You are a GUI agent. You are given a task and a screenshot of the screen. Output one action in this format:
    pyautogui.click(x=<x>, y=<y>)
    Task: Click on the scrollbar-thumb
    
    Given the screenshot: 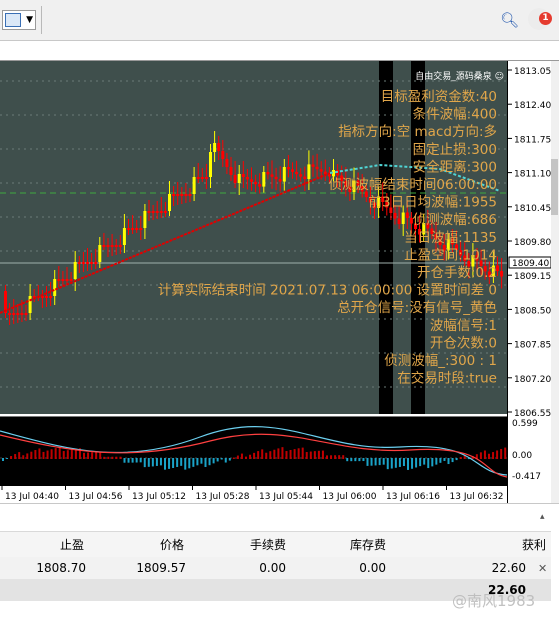 What is the action you would take?
    pyautogui.click(x=554, y=187)
    